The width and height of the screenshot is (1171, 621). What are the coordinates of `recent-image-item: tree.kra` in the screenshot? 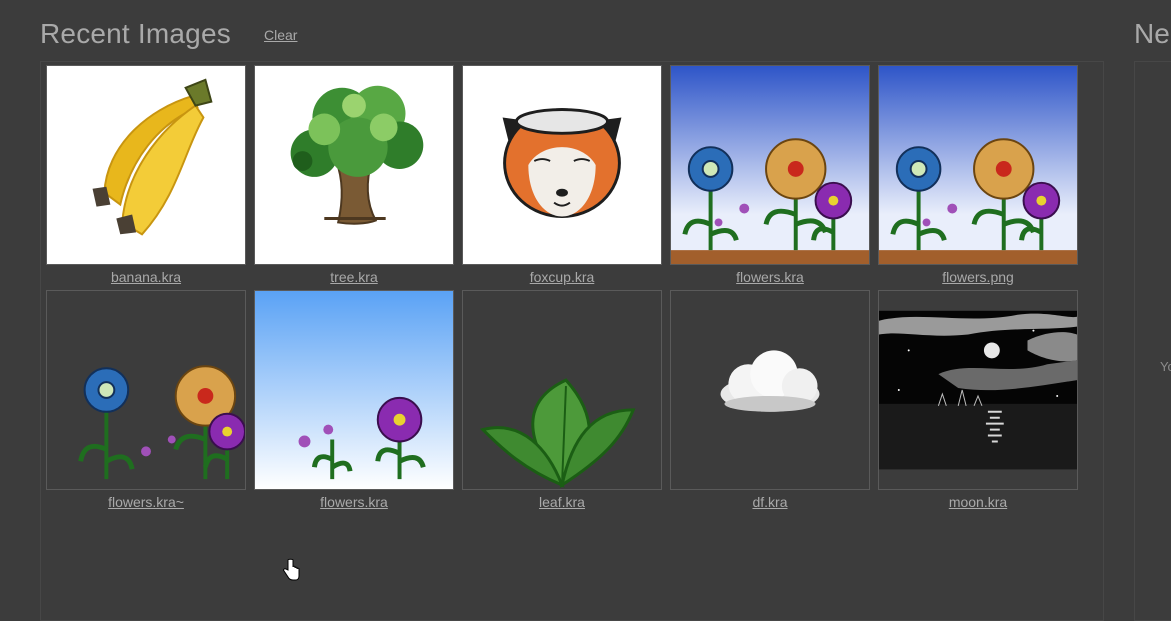 It's located at (354, 175).